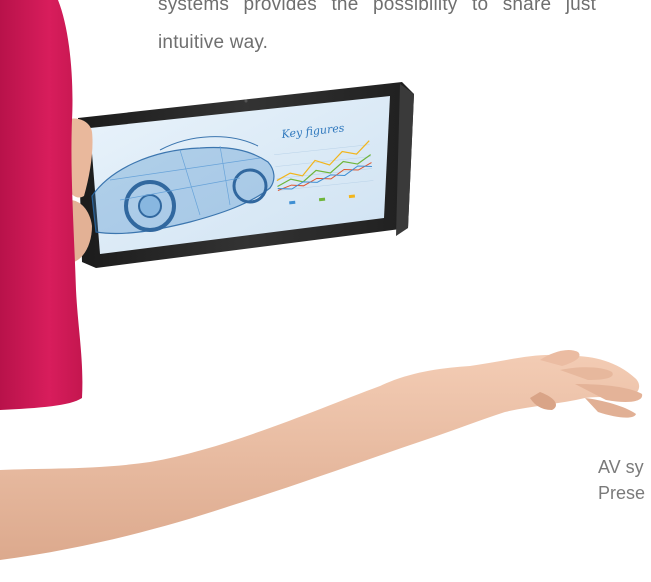 The width and height of the screenshot is (651, 582). Describe the element at coordinates (621, 467) in the screenshot. I see `caption-line-1: AV sy` at that location.